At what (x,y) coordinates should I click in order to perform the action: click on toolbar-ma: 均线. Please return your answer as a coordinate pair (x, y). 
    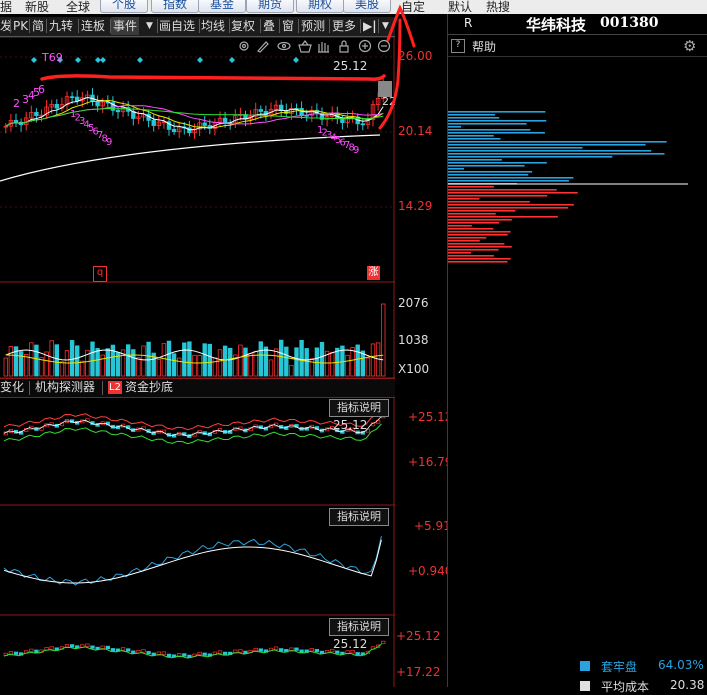
    Looking at the image, I should click on (213, 26).